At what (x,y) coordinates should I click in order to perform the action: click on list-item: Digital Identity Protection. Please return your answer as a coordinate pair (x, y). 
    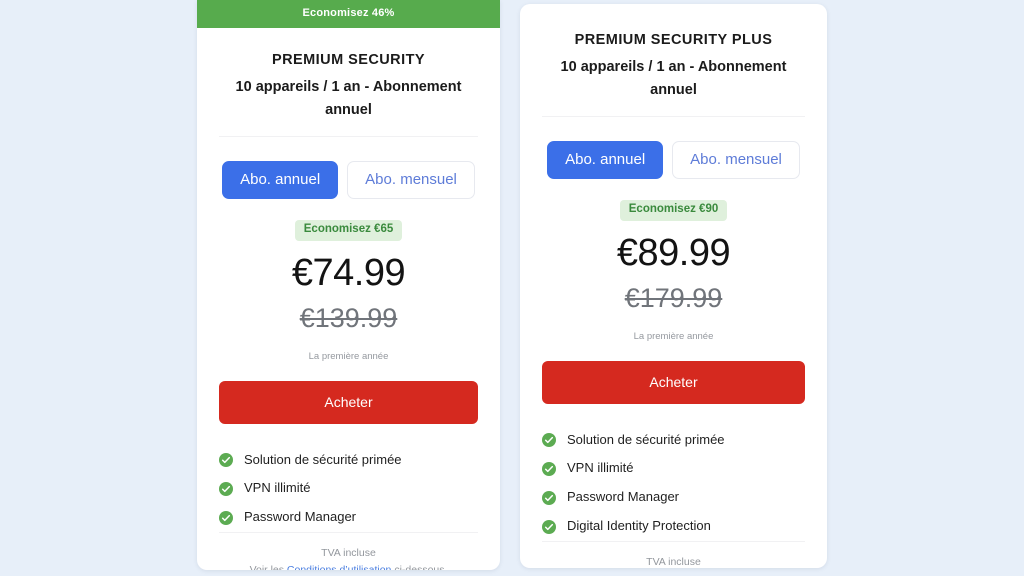
    Looking at the image, I should click on (673, 526).